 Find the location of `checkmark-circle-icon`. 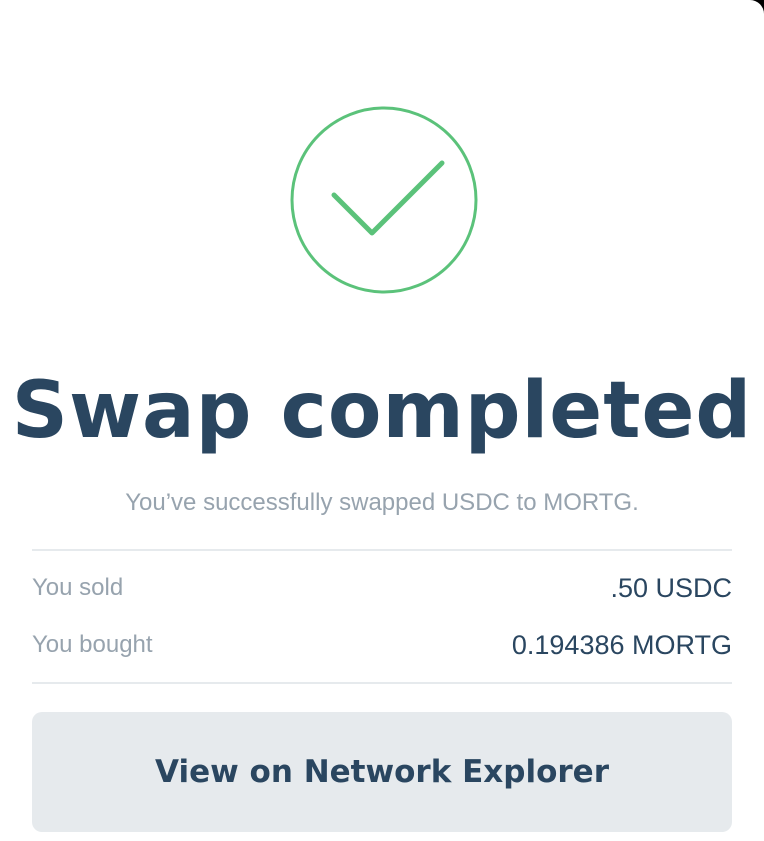

checkmark-circle-icon is located at coordinates (385, 201).